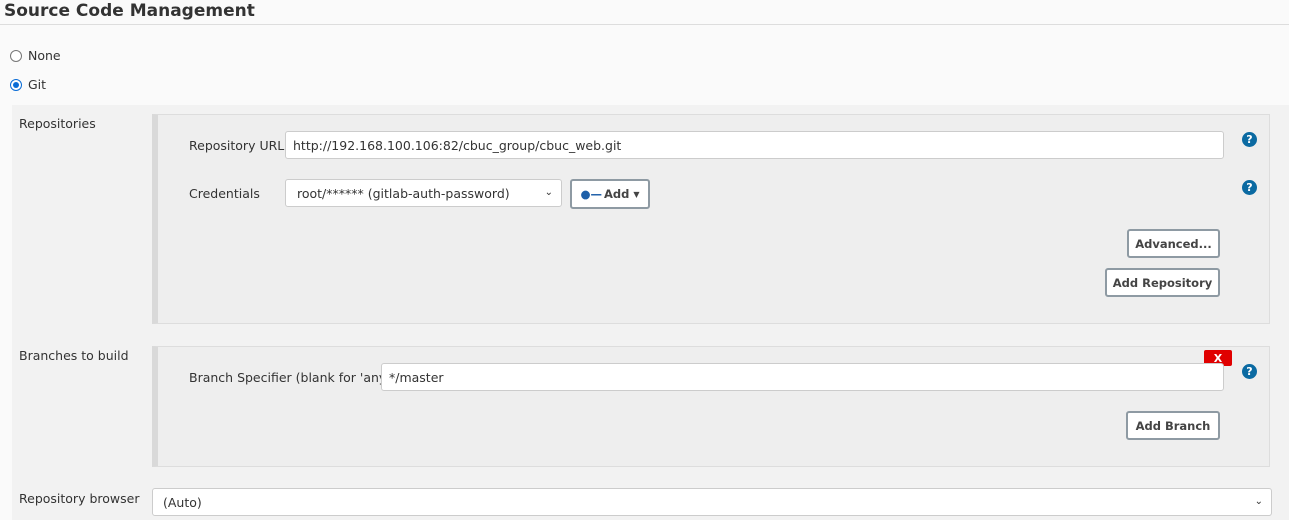 This screenshot has height=520, width=1289. I want to click on radio-git-label: Git, so click(37, 84).